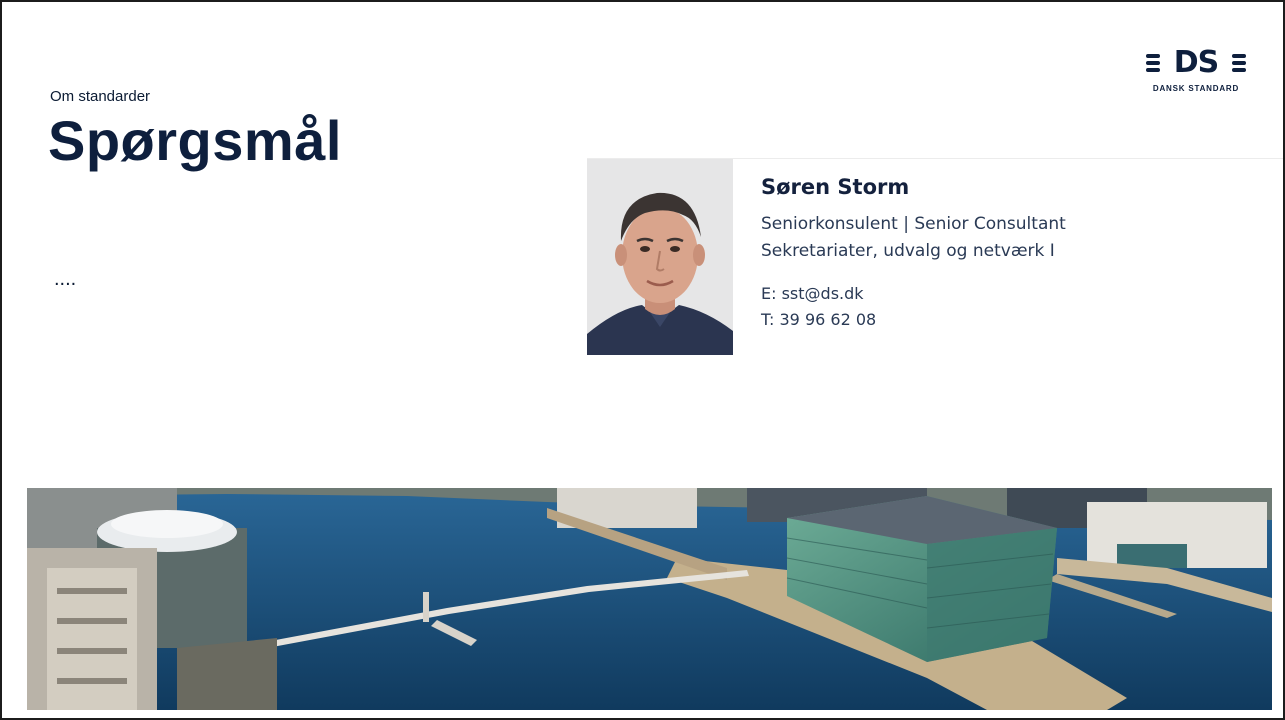 Image resolution: width=1285 pixels, height=720 pixels. I want to click on dansk-standard-logo: DS DANSK STANDARD, so click(1196, 73).